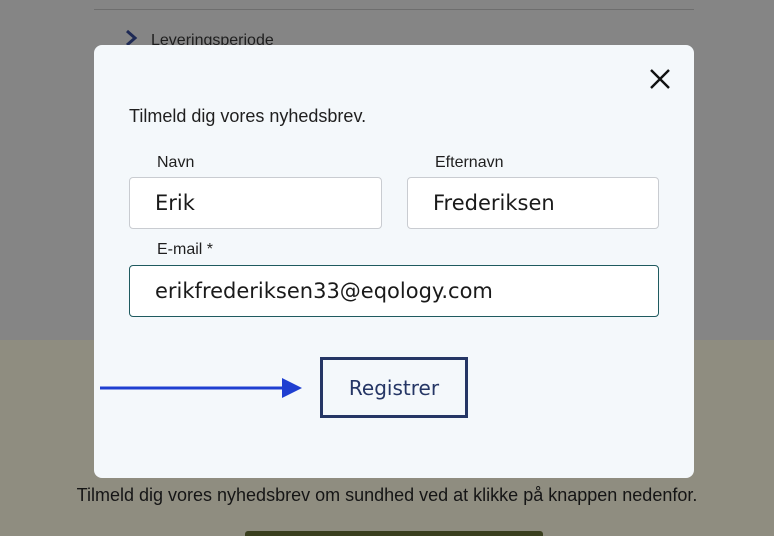 This screenshot has height=536, width=774. What do you see at coordinates (394, 387) in the screenshot?
I see `register-button: Registrer` at bounding box center [394, 387].